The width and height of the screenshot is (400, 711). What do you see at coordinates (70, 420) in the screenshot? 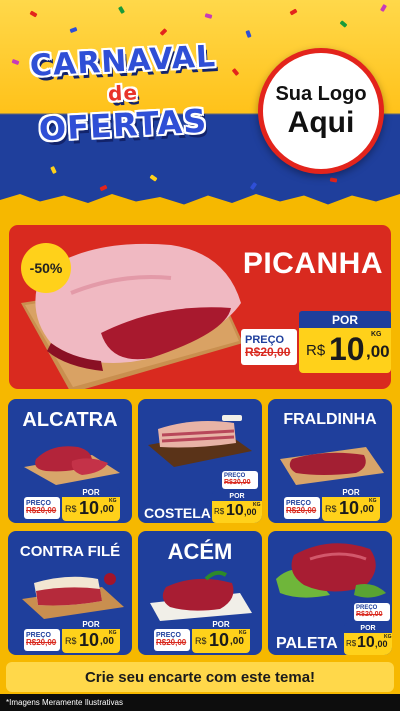
I see `product-name: ALCATRA` at bounding box center [70, 420].